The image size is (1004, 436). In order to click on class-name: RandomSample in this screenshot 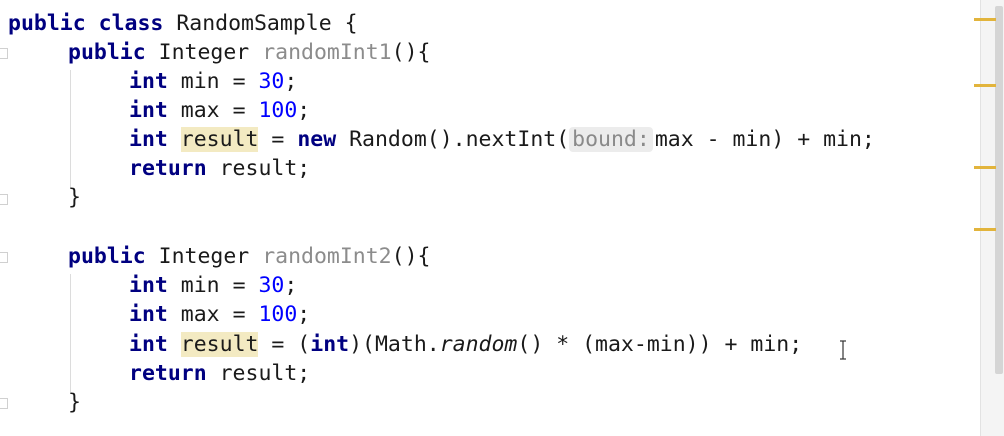, I will do `click(254, 23)`.